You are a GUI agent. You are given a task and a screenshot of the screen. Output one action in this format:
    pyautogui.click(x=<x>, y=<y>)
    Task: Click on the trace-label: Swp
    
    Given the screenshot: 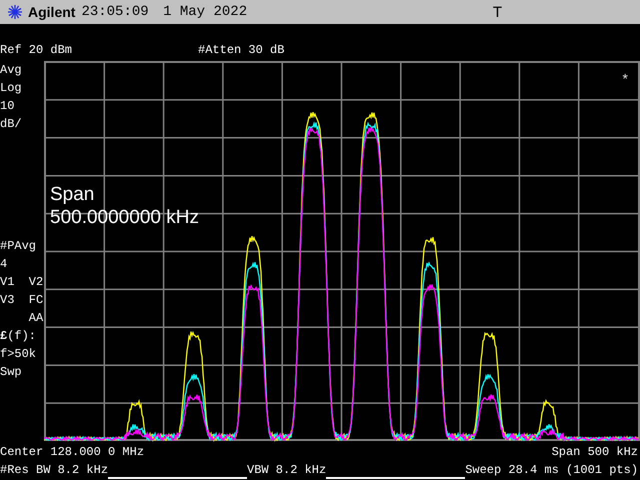 What is the action you would take?
    pyautogui.click(x=11, y=372)
    